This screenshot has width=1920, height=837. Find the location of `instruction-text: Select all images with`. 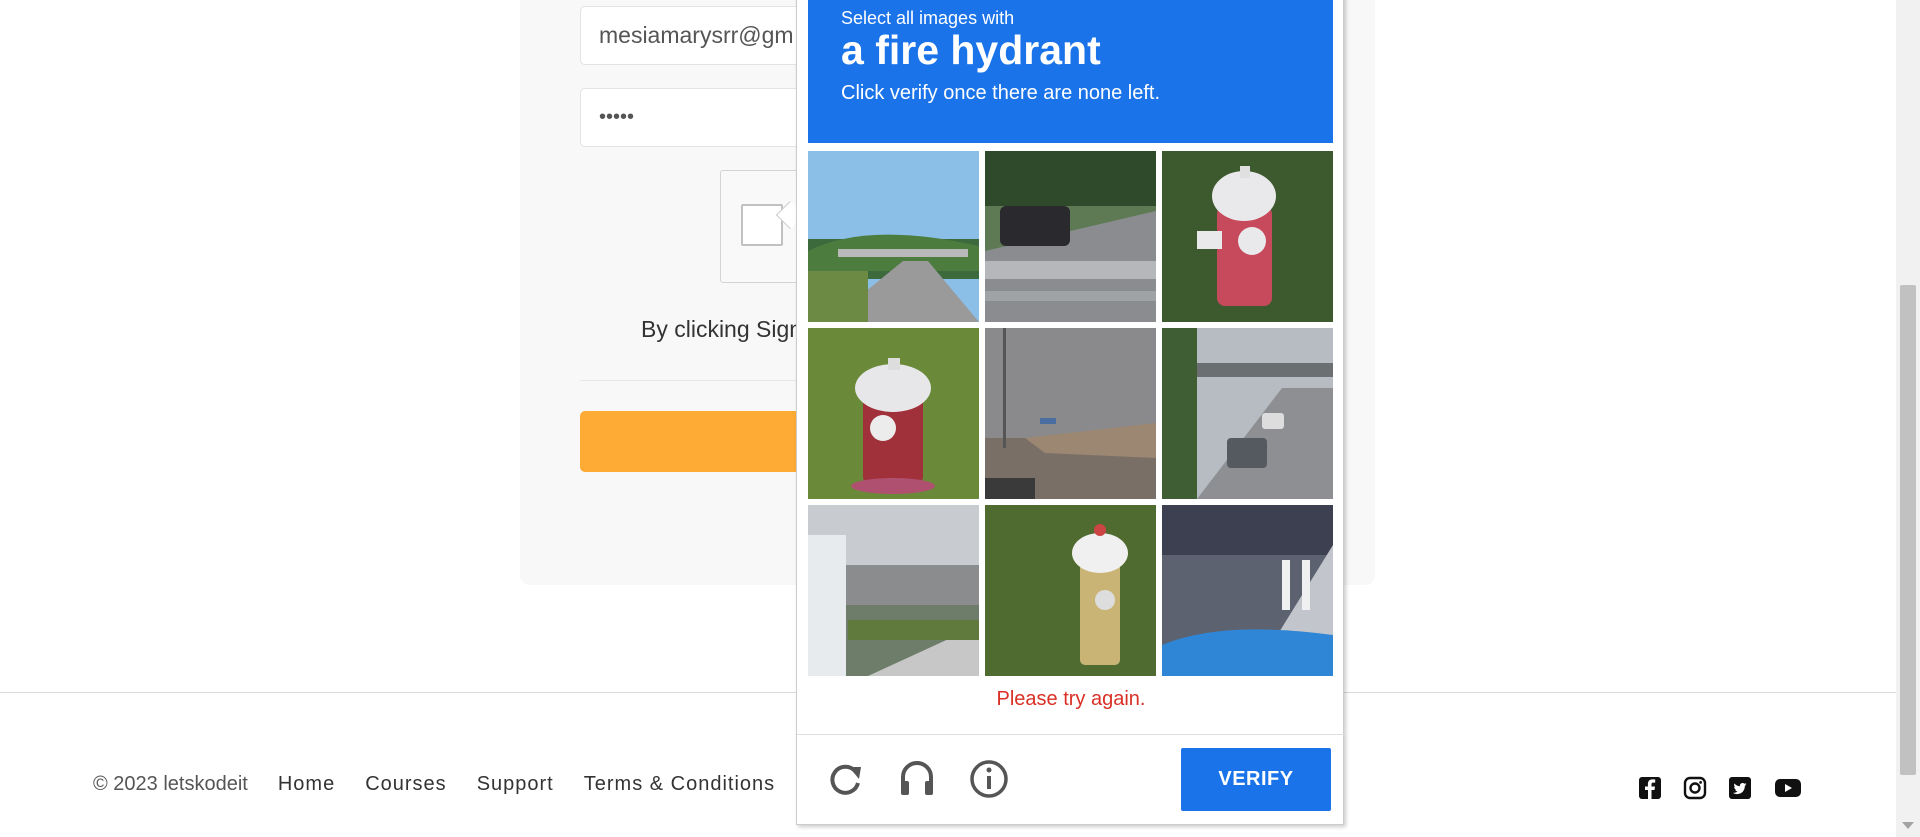

instruction-text: Select all images with is located at coordinates (928, 18).